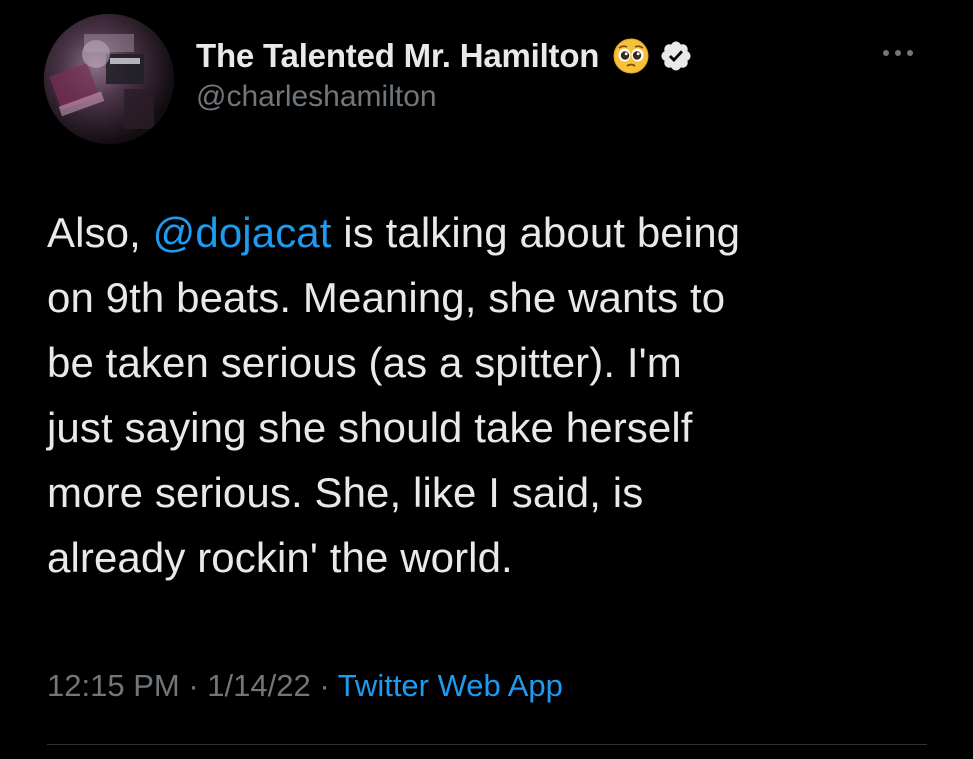 The image size is (973, 759). I want to click on mention-link: @dojacat, so click(242, 232).